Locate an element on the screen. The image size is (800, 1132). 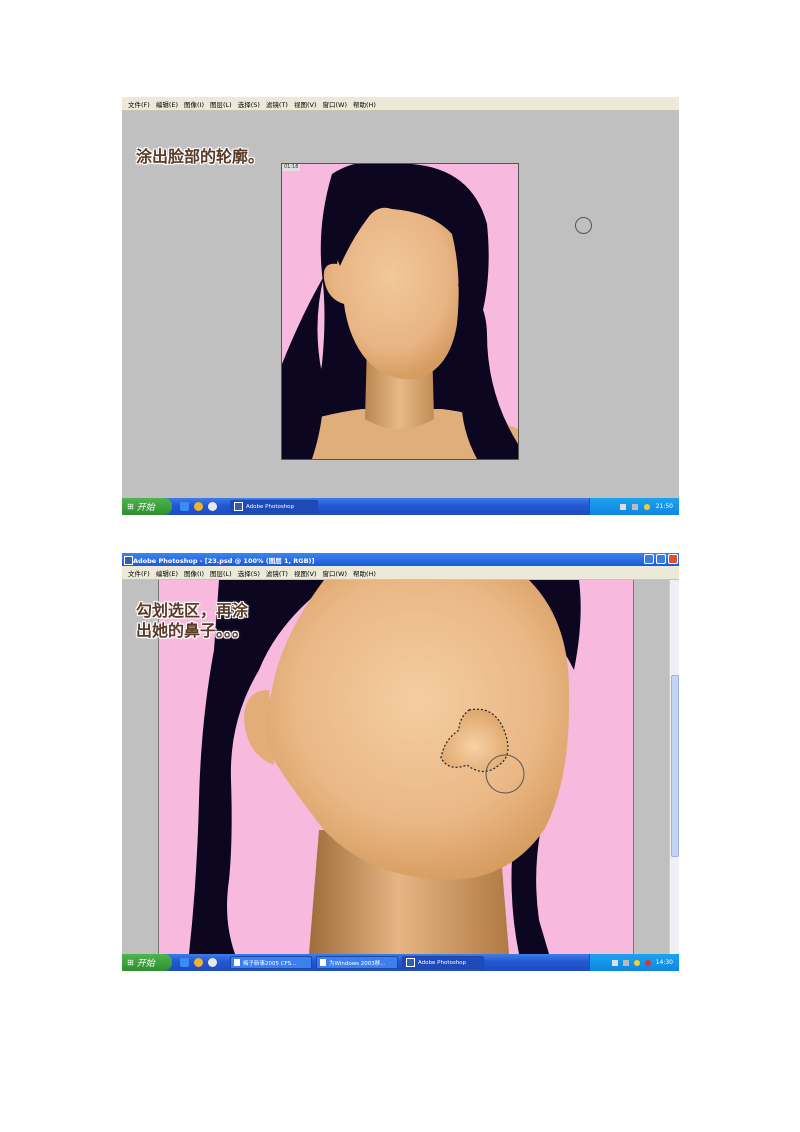
portrait-drawing is located at coordinates (400, 311).